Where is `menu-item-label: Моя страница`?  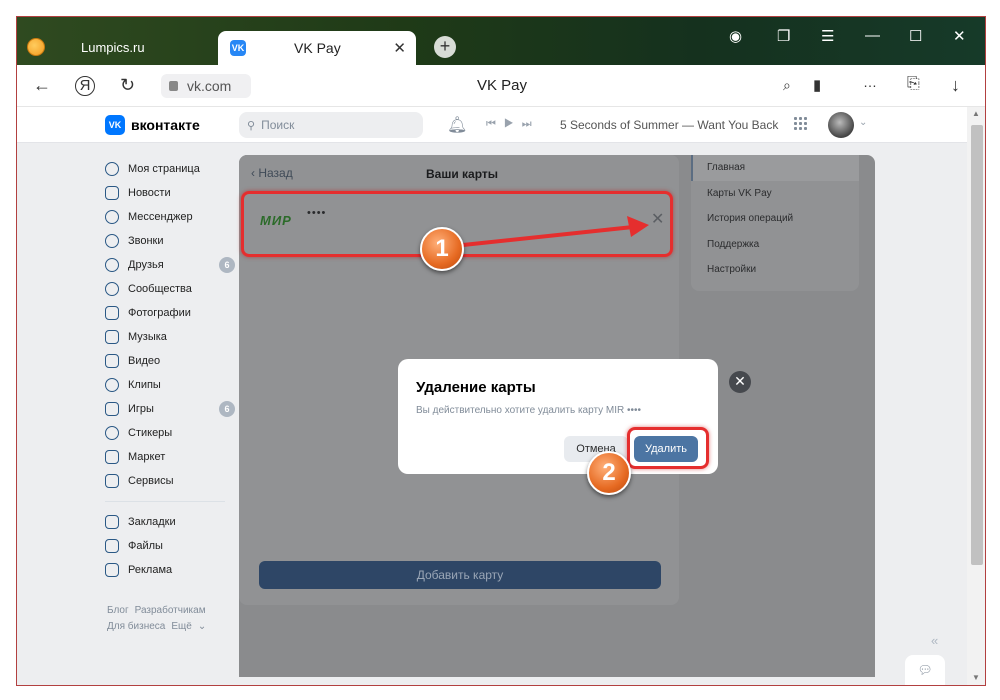 menu-item-label: Моя страница is located at coordinates (164, 169).